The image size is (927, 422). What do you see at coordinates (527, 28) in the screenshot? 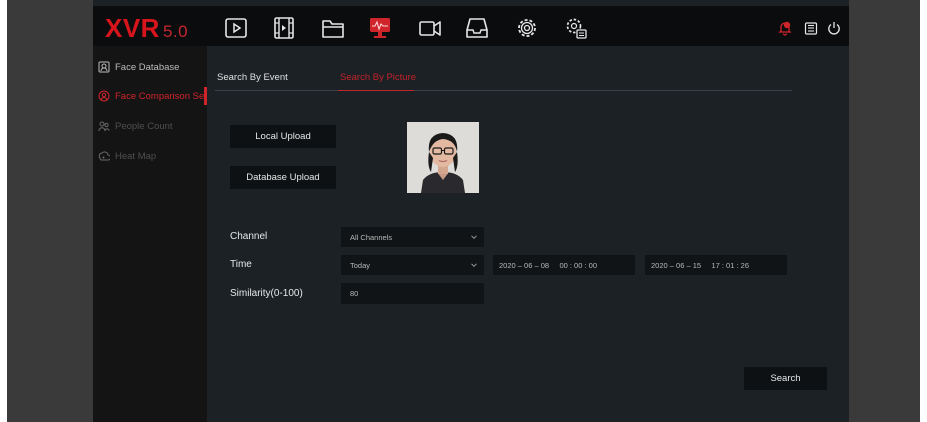
I see `settings-gear-icon` at bounding box center [527, 28].